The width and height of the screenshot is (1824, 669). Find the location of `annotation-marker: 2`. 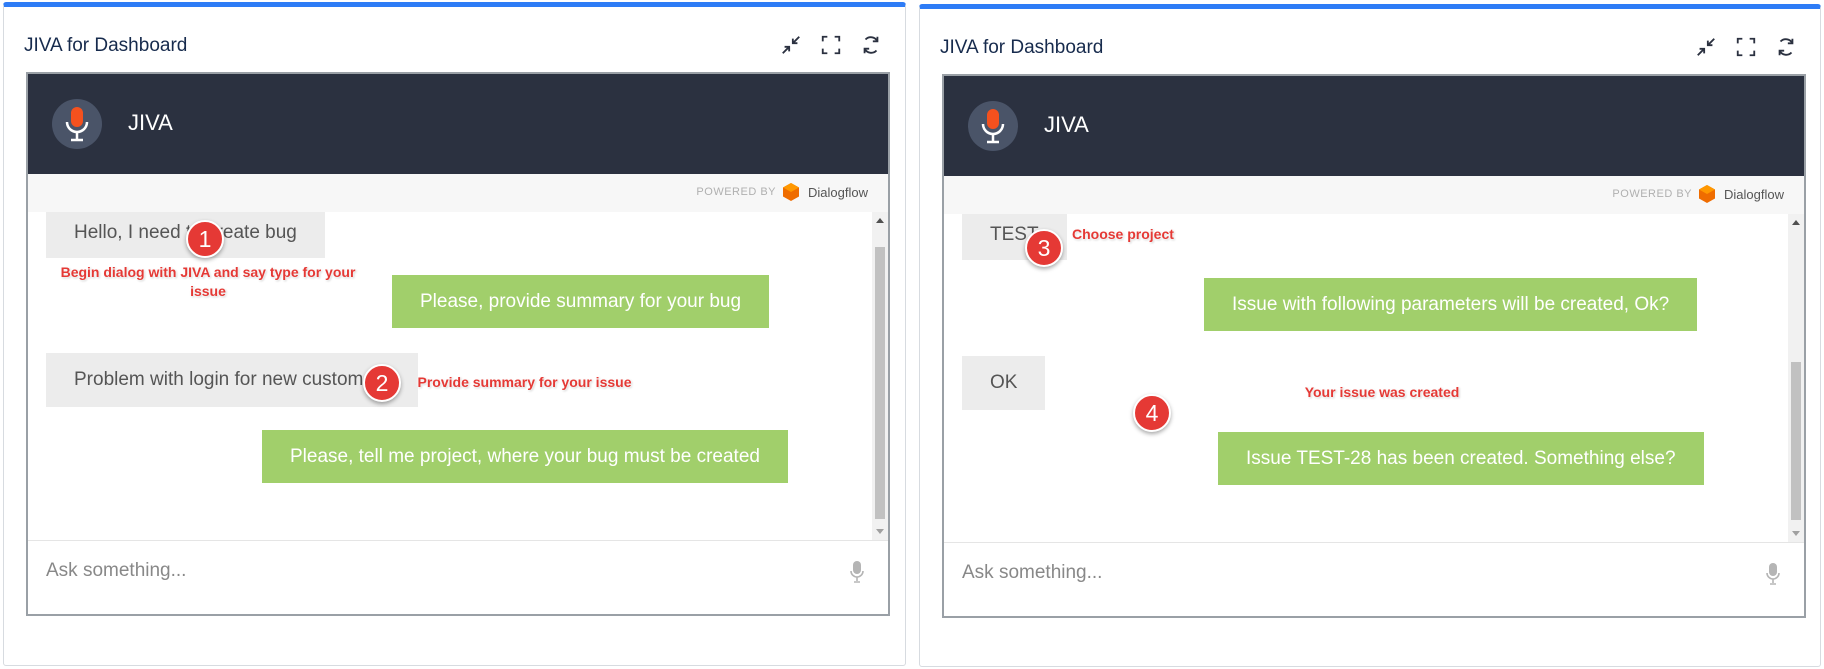

annotation-marker: 2 is located at coordinates (382, 383).